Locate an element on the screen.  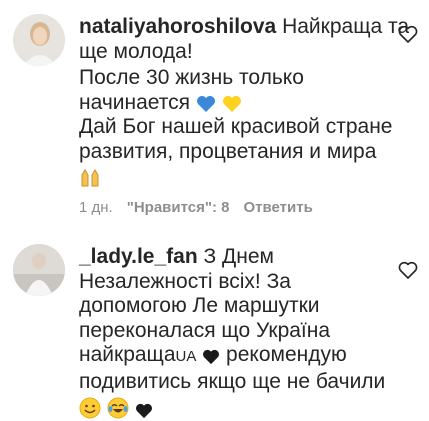
comment-first-line: _lady.le_fan З Днем is located at coordinates (229, 257).